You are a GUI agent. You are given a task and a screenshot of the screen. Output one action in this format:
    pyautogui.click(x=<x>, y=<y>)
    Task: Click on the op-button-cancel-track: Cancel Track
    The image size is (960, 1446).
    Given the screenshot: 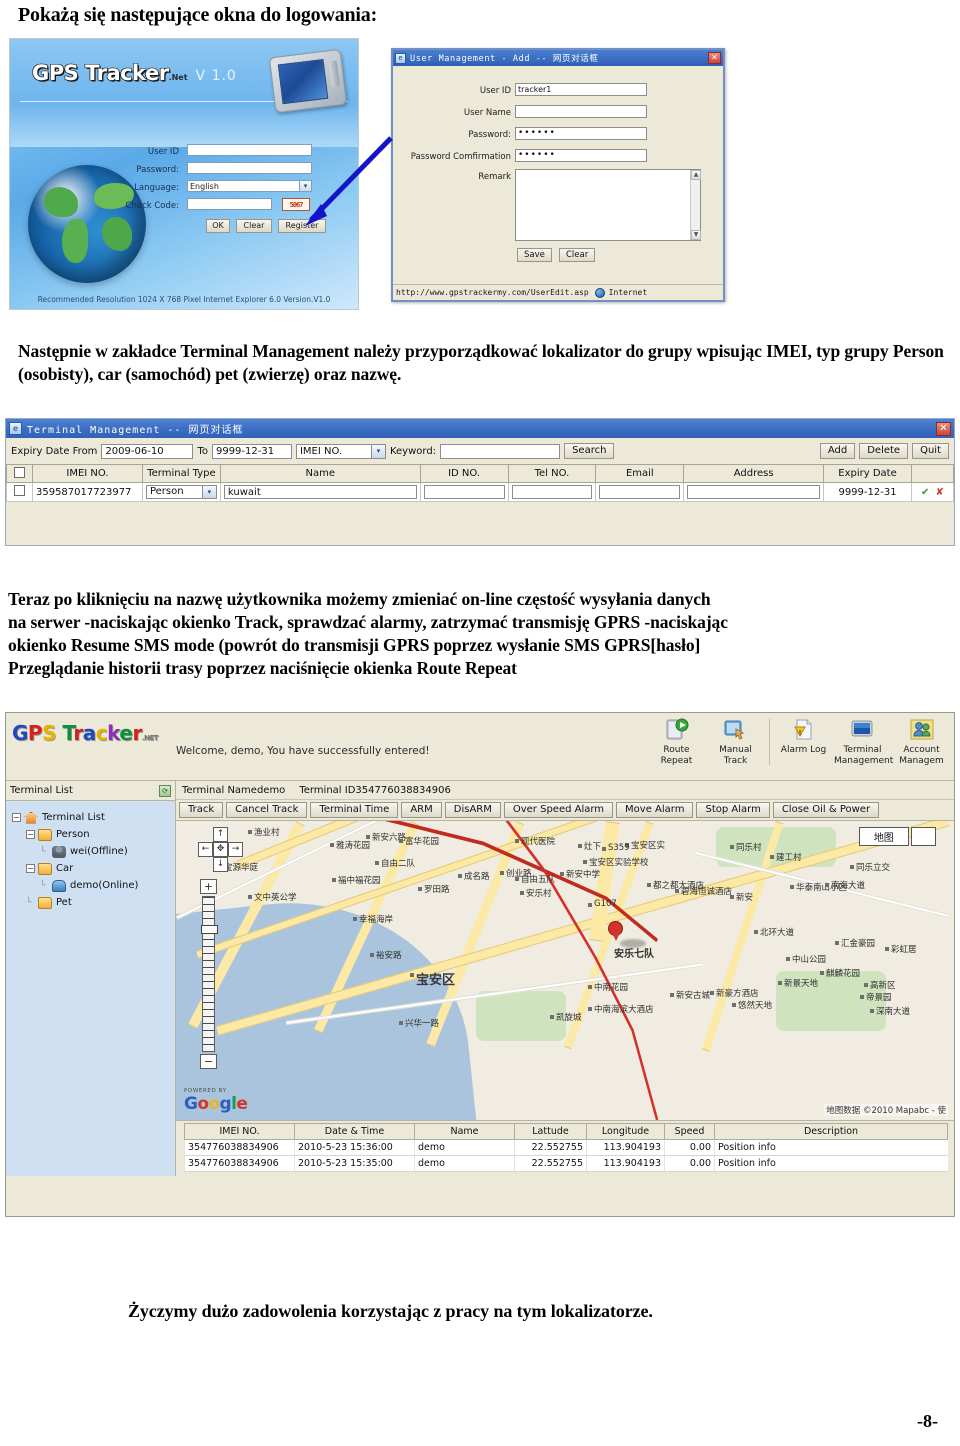 What is the action you would take?
    pyautogui.click(x=267, y=810)
    